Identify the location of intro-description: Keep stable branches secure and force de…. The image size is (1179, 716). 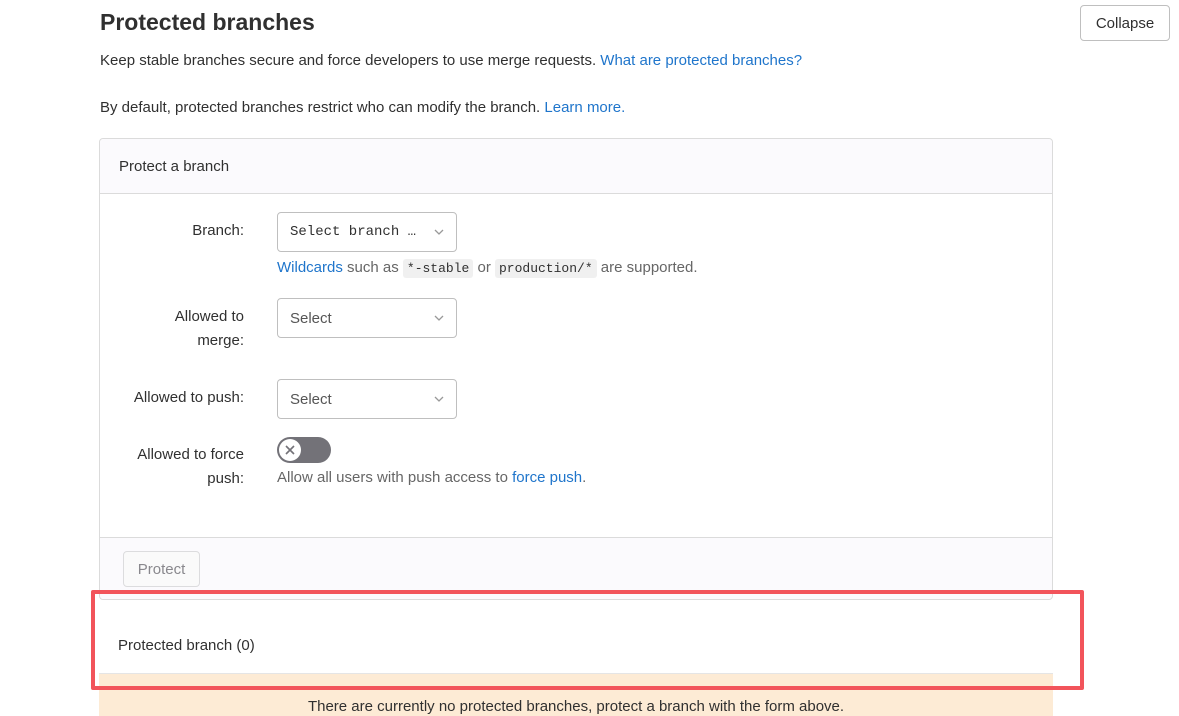
(451, 60).